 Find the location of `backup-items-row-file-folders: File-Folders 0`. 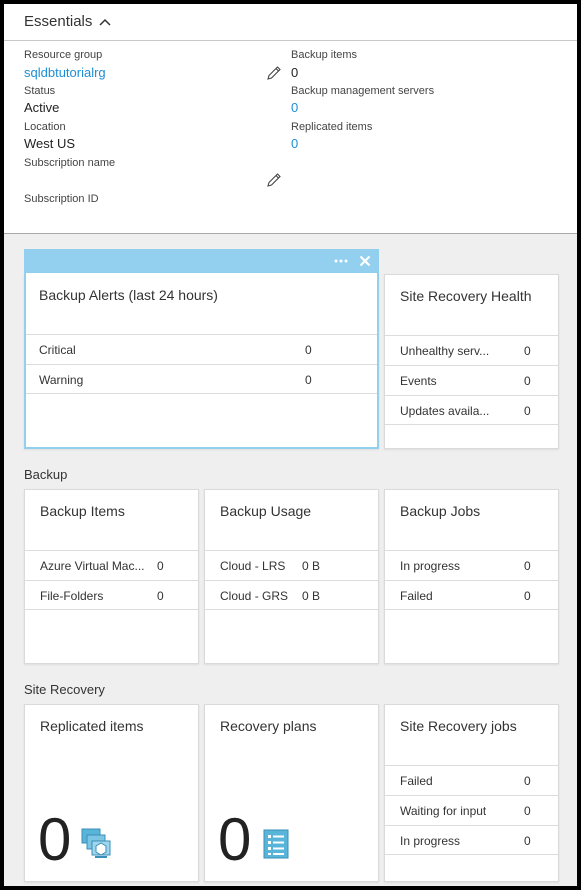

backup-items-row-file-folders: File-Folders 0 is located at coordinates (111, 595).